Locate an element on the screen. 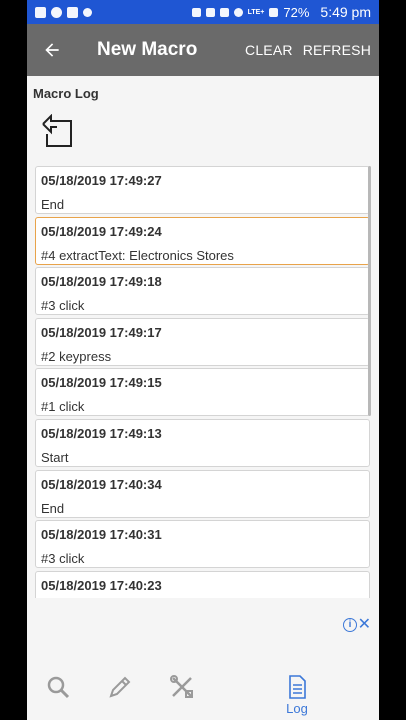 This screenshot has height=720, width=406. log-timestamp: 05/18/2019 17:49:27 is located at coordinates (101, 180).